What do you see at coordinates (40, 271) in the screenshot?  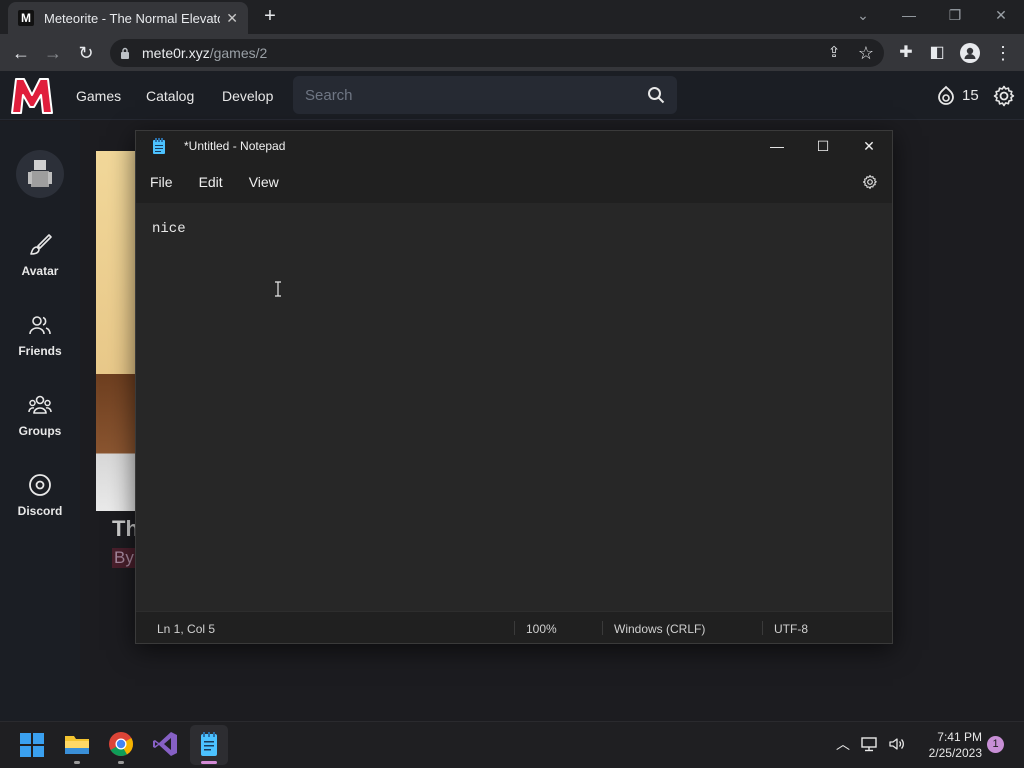 I see `sidebar-label-avatar: Avatar` at bounding box center [40, 271].